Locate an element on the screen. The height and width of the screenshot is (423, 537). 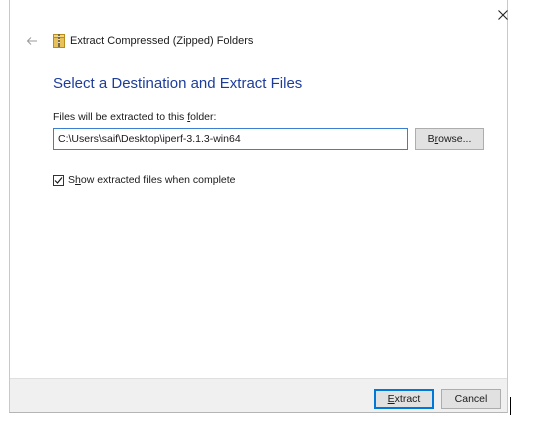
show-files-checkbox is located at coordinates (58, 180).